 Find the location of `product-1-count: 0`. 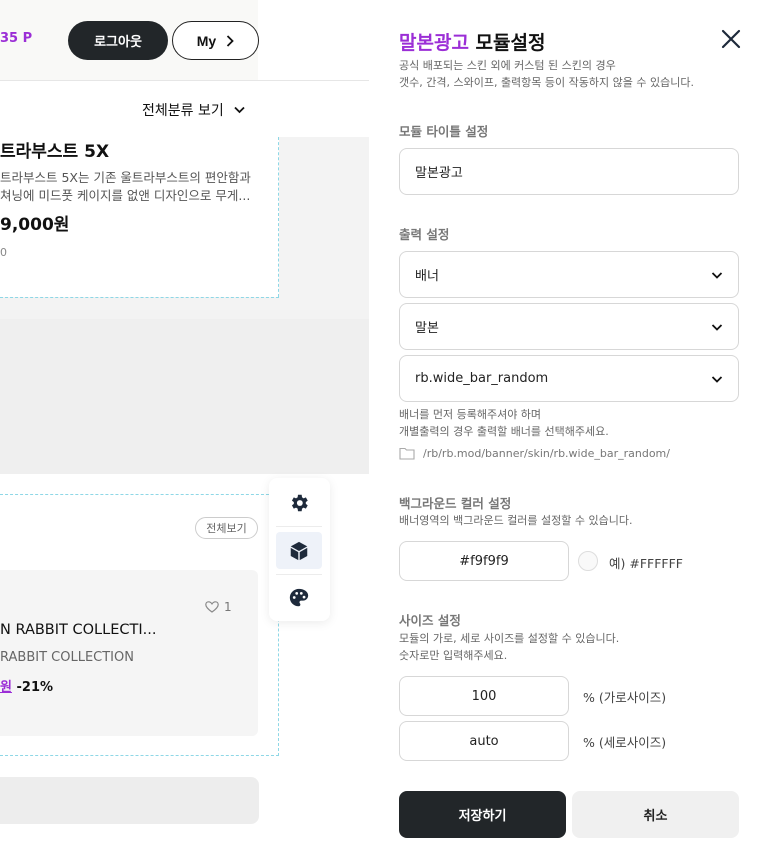

product-1-count: 0 is located at coordinates (3, 252).